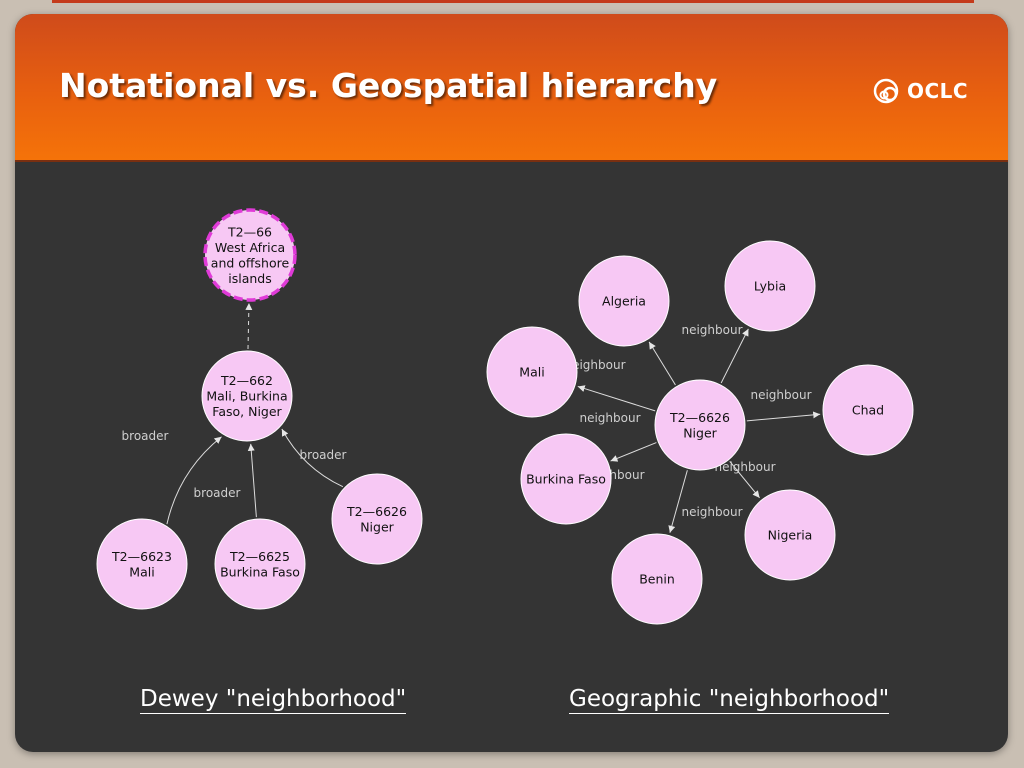 The height and width of the screenshot is (768, 1024). Describe the element at coordinates (141, 571) in the screenshot. I see `dewey-node-t2-6623-line-1: Mali` at that location.